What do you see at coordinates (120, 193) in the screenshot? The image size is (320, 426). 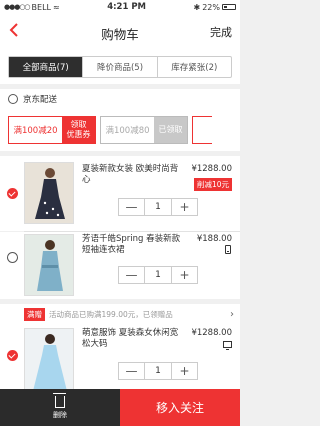 I see `cart-item: 夏装新款女装 欧美时尚背心 ¥1288.00 削减10元 — 1 +` at bounding box center [120, 193].